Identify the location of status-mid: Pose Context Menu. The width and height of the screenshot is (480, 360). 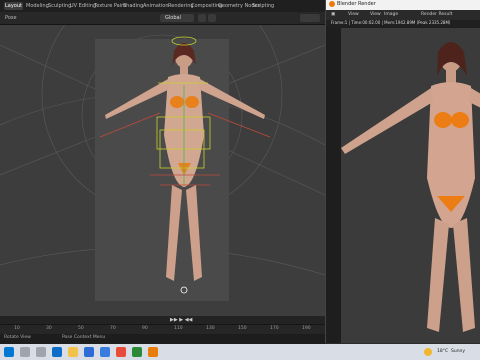
(84, 337).